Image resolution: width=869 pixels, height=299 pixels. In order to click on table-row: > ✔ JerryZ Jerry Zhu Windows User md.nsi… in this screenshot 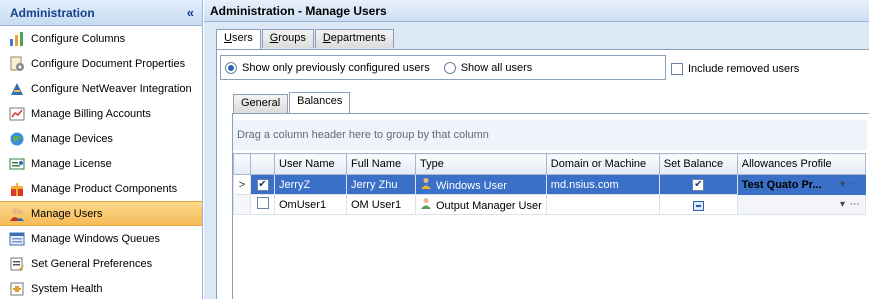, I will do `click(549, 184)`.